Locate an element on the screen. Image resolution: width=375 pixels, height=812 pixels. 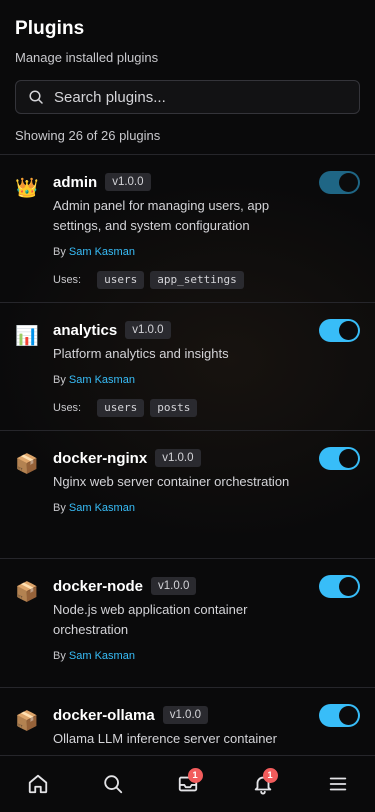
tab-menu is located at coordinates (338, 784).